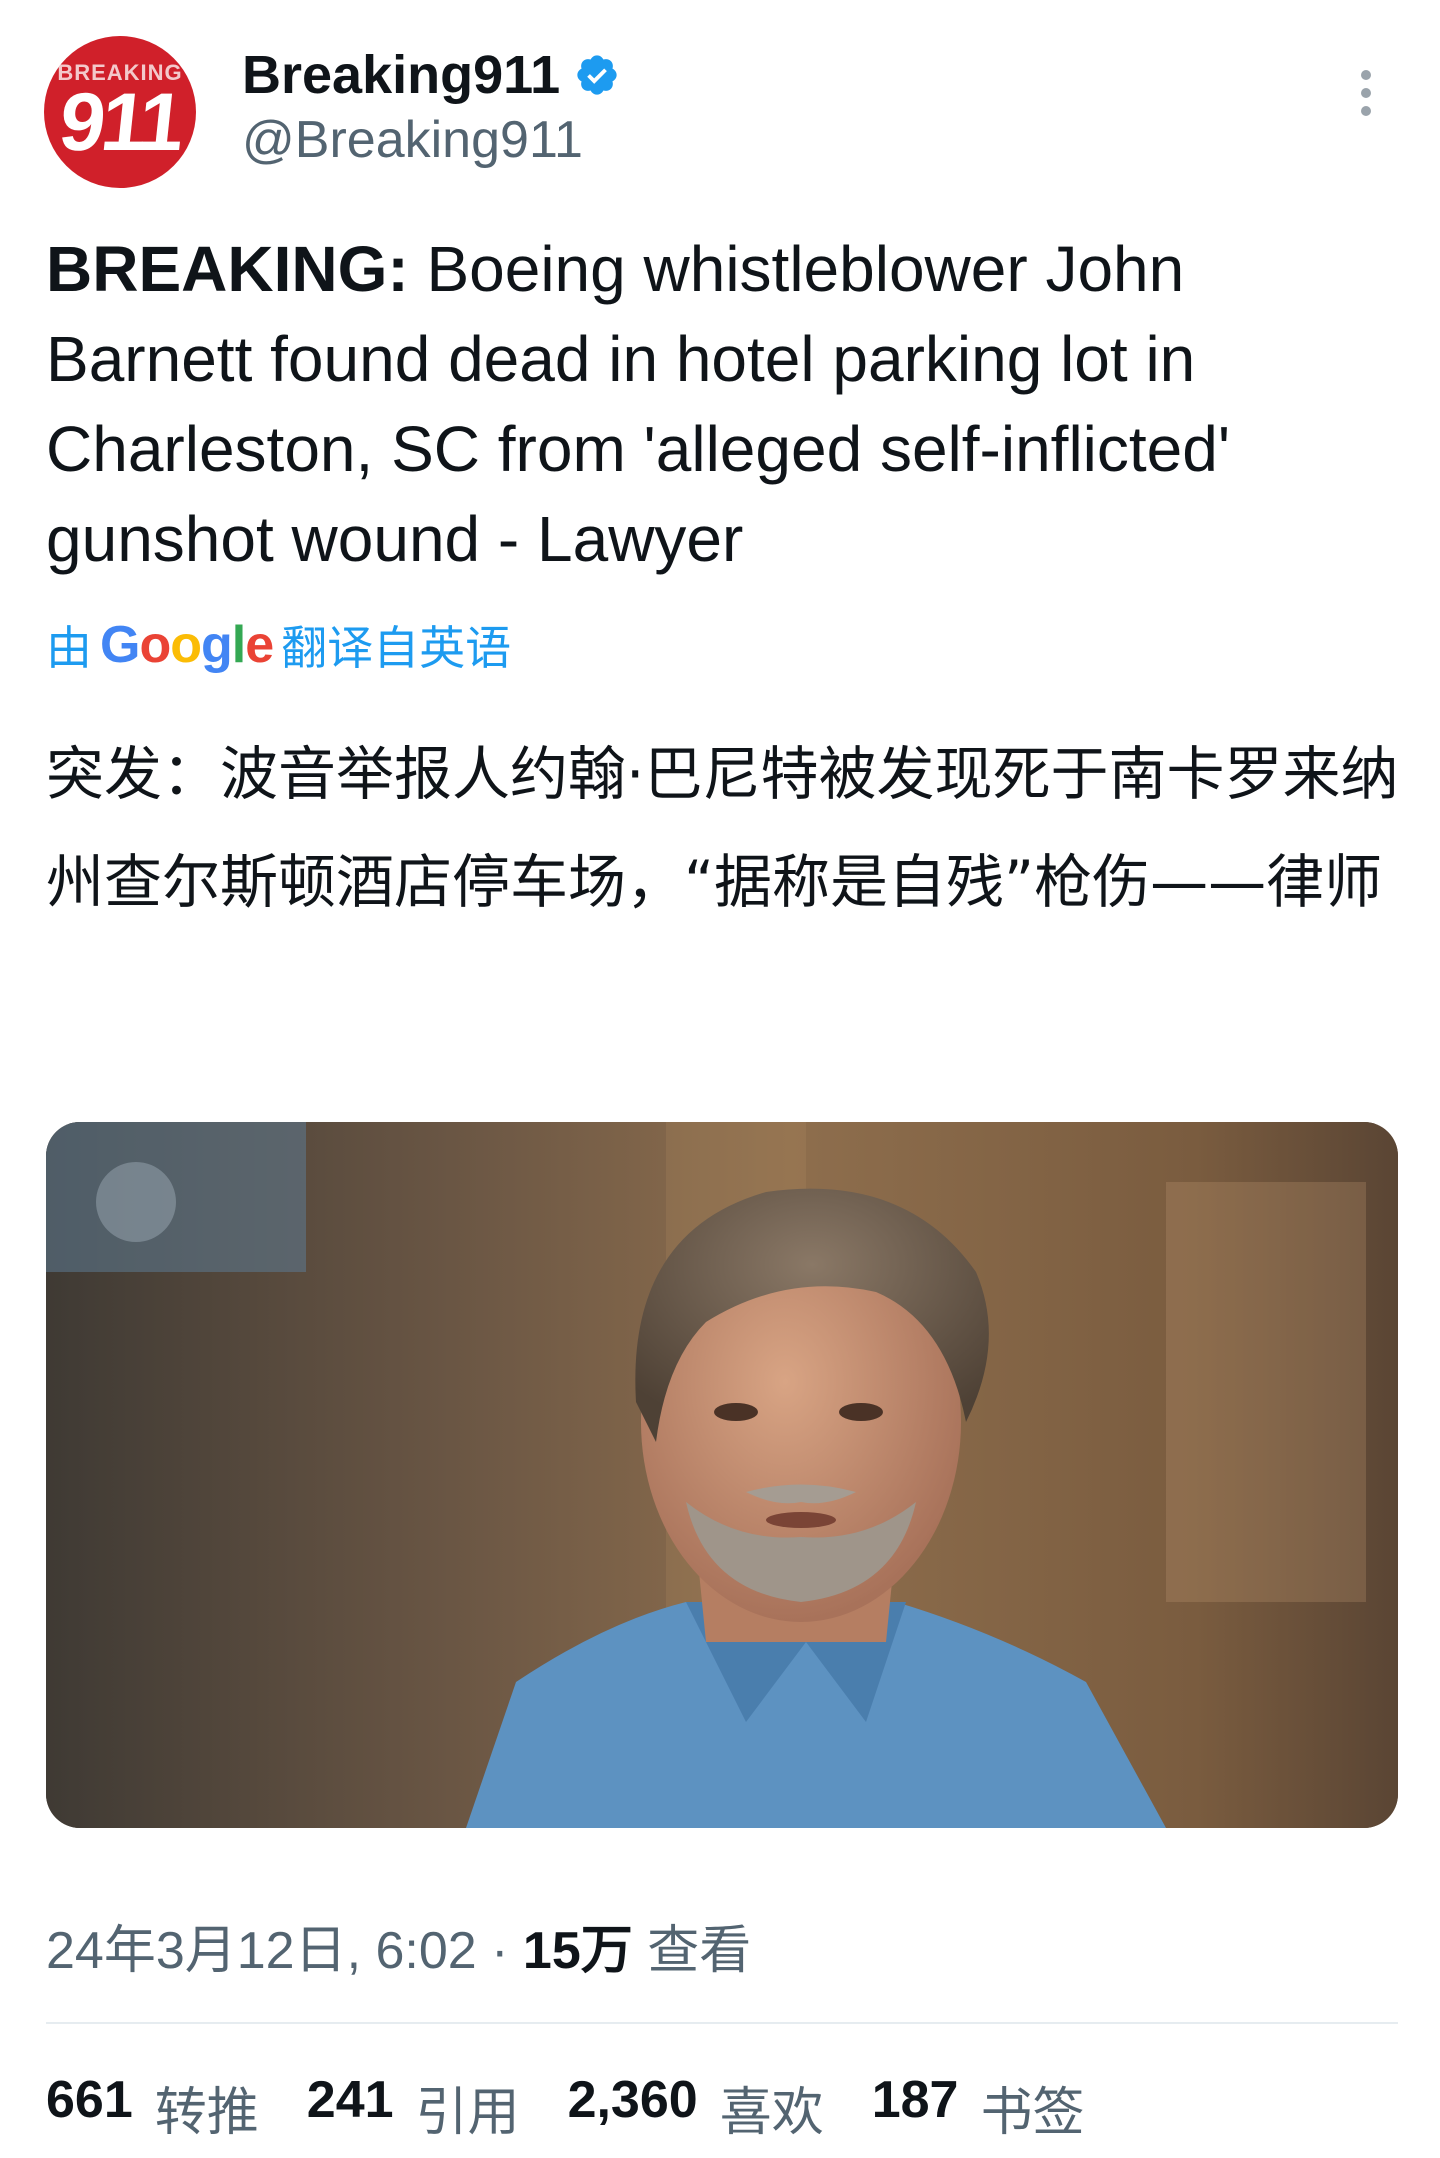  I want to click on stat-label: 转推, so click(206, 2113).